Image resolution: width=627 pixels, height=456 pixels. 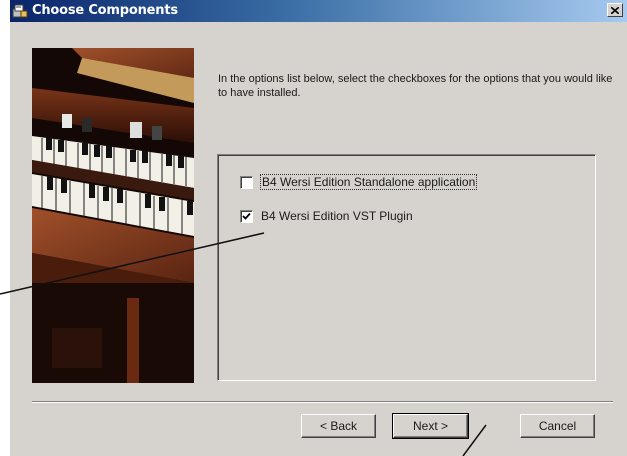 I want to click on checkmark-icon, so click(x=246, y=216).